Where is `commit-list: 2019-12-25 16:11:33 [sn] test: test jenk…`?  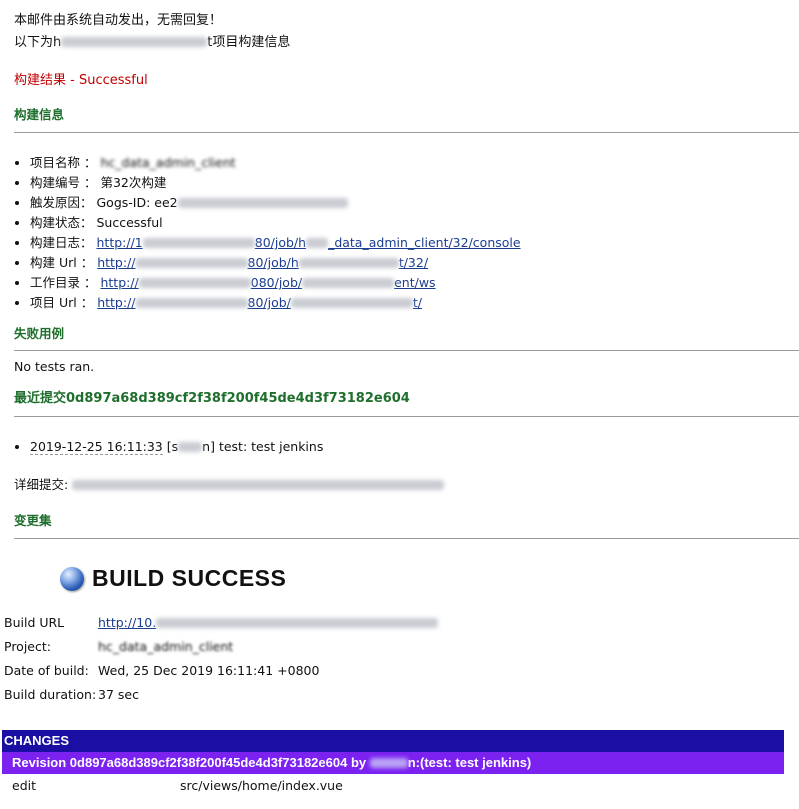
commit-list: 2019-12-25 16:11:33 [sn] test: test jenk… is located at coordinates (406, 447).